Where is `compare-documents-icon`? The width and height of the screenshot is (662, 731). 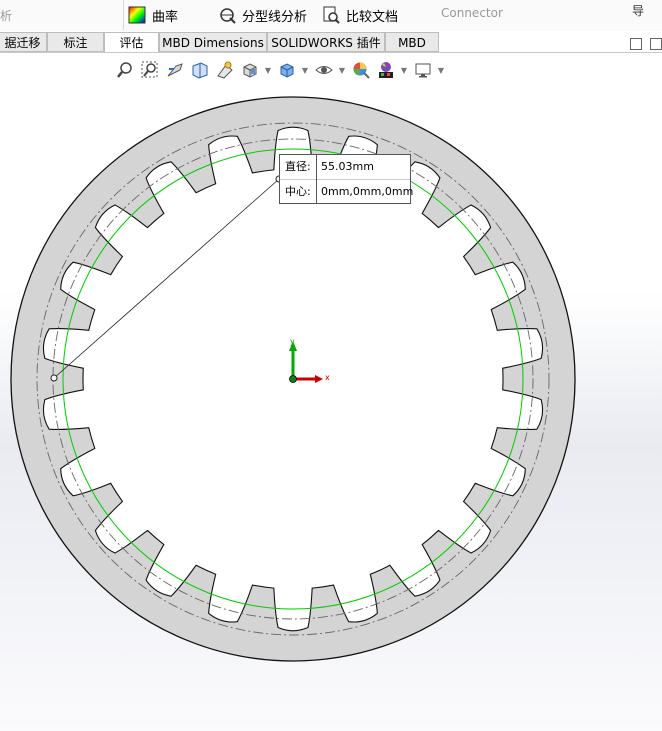 compare-documents-icon is located at coordinates (331, 15).